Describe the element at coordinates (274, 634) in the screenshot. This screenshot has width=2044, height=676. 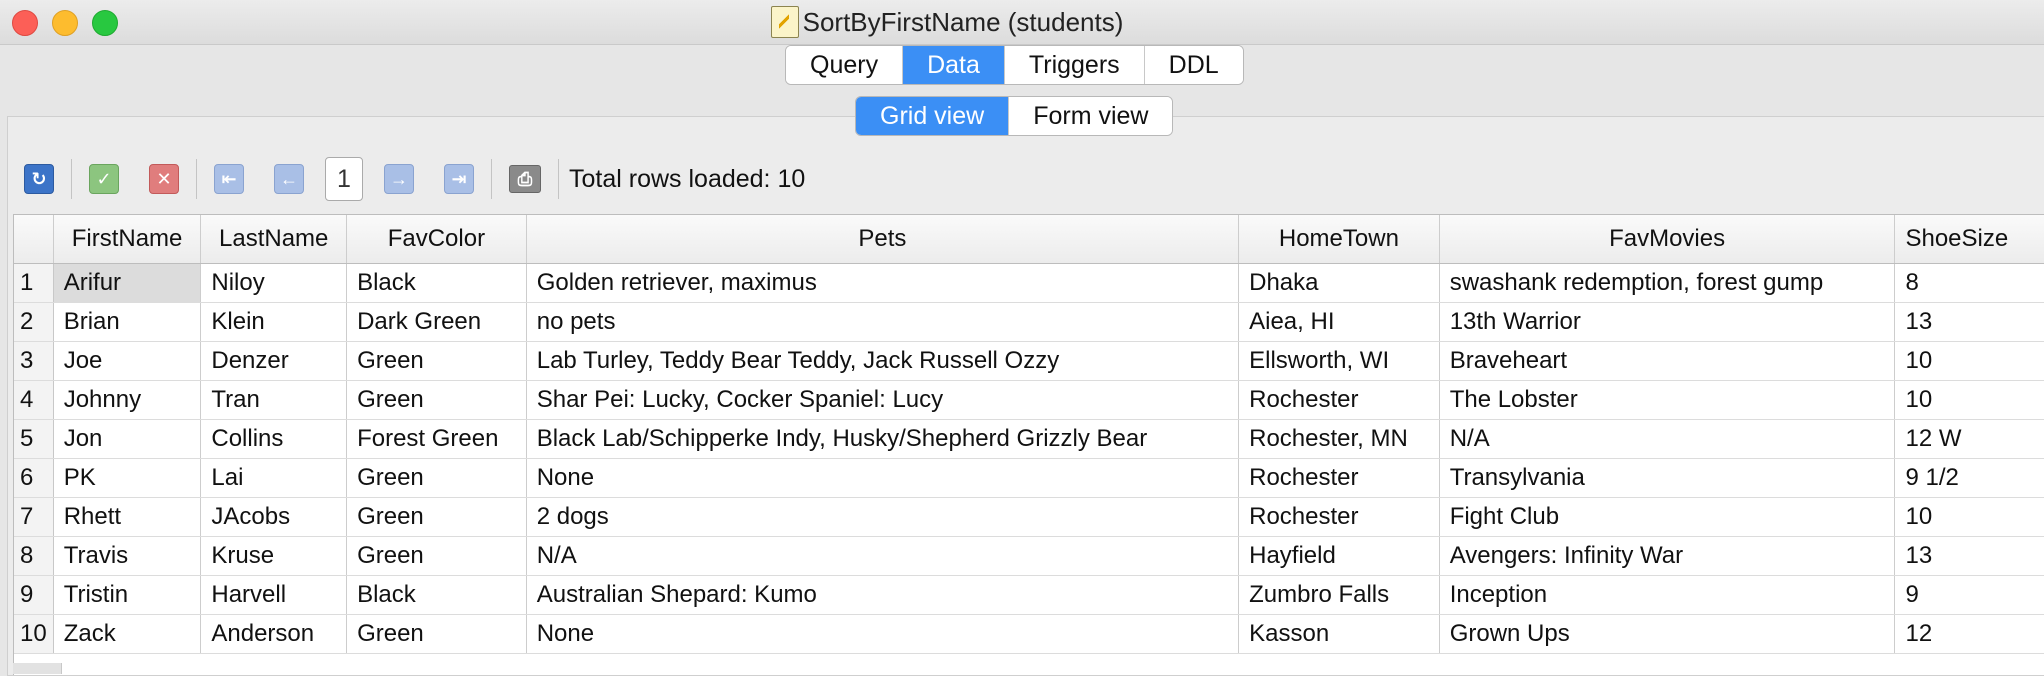
I see `table-cell: Anderson` at that location.